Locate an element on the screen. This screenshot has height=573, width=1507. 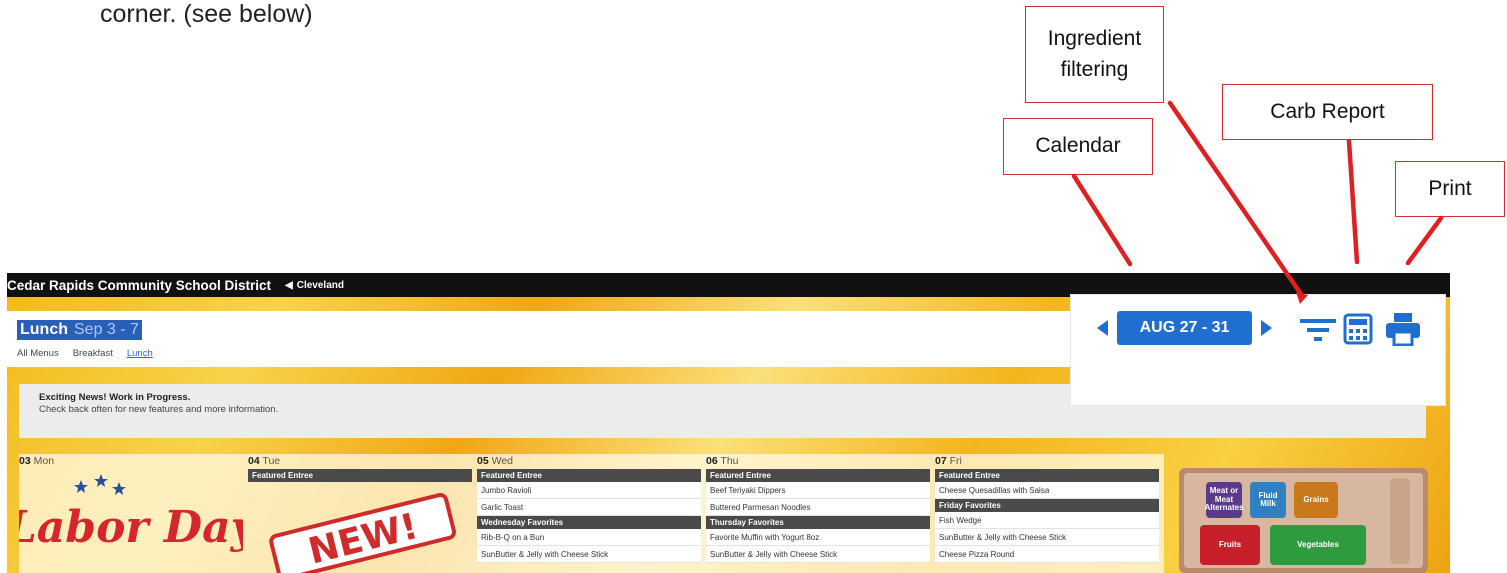
arrow-print is located at coordinates (1424, 240).